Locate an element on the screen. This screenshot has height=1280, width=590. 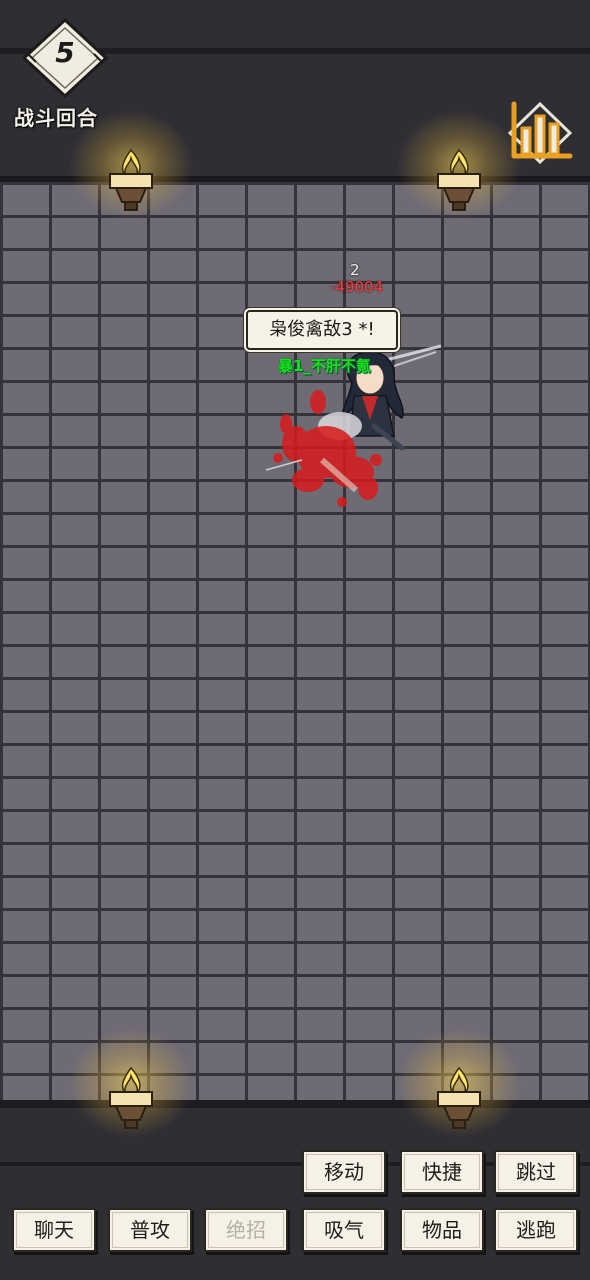
chat-button: 聊天 is located at coordinates (54, 1230).